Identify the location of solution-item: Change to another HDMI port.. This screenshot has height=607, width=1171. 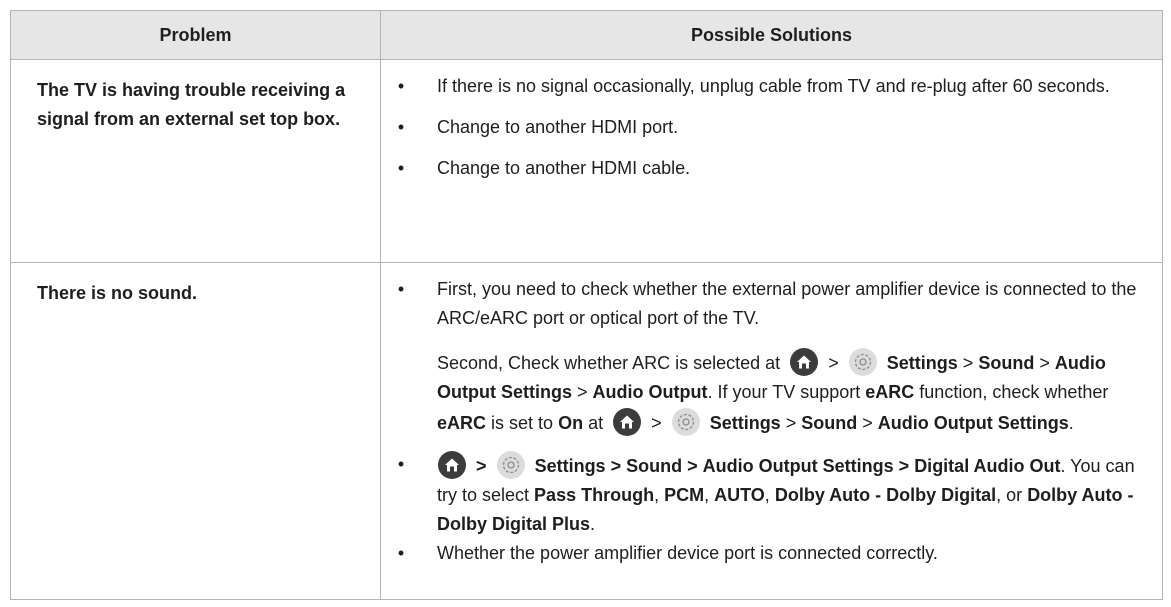
(773, 127).